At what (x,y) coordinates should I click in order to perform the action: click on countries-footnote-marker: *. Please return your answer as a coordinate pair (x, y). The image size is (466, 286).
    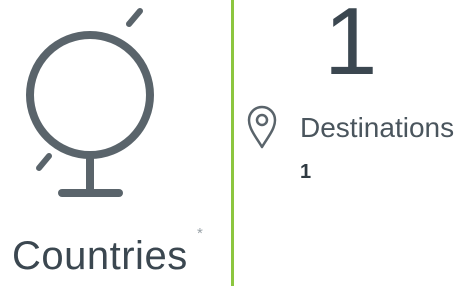
    Looking at the image, I should click on (200, 233).